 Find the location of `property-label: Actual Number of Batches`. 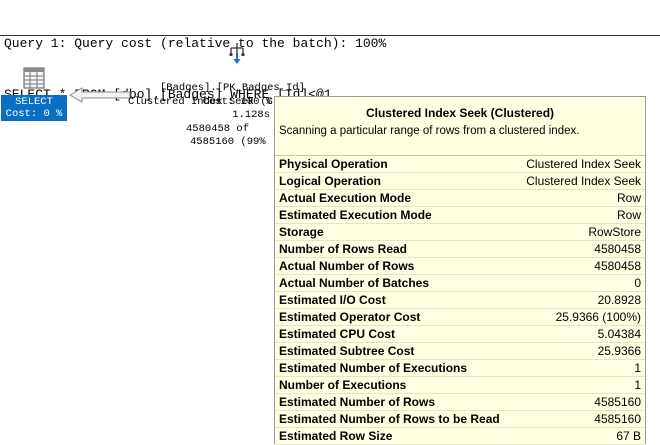

property-label: Actual Number of Batches is located at coordinates (354, 283).